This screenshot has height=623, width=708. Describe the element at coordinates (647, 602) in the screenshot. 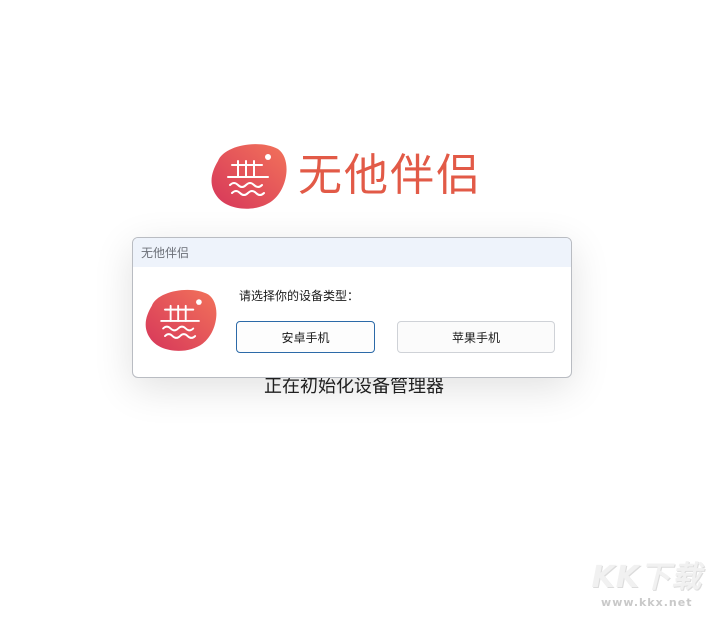

I see `watermark-url: www.kkx.net` at that location.